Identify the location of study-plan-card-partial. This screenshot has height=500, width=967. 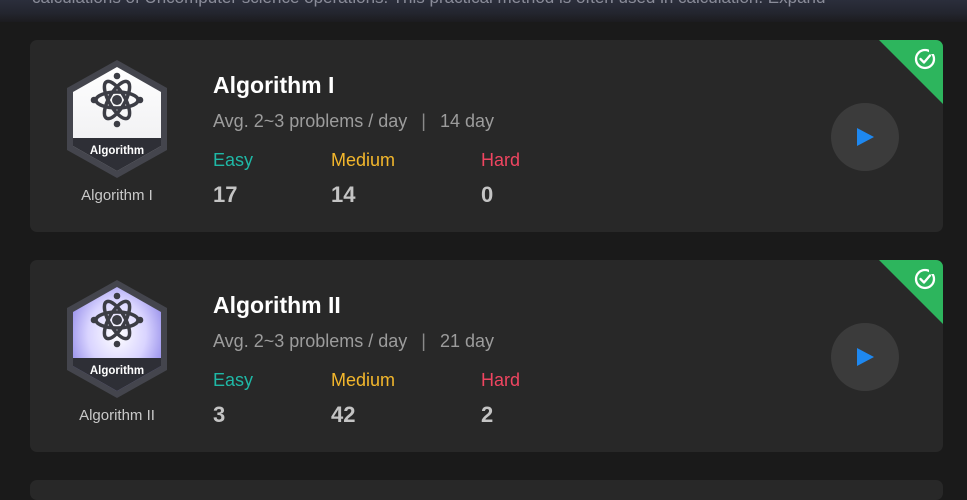
(486, 490).